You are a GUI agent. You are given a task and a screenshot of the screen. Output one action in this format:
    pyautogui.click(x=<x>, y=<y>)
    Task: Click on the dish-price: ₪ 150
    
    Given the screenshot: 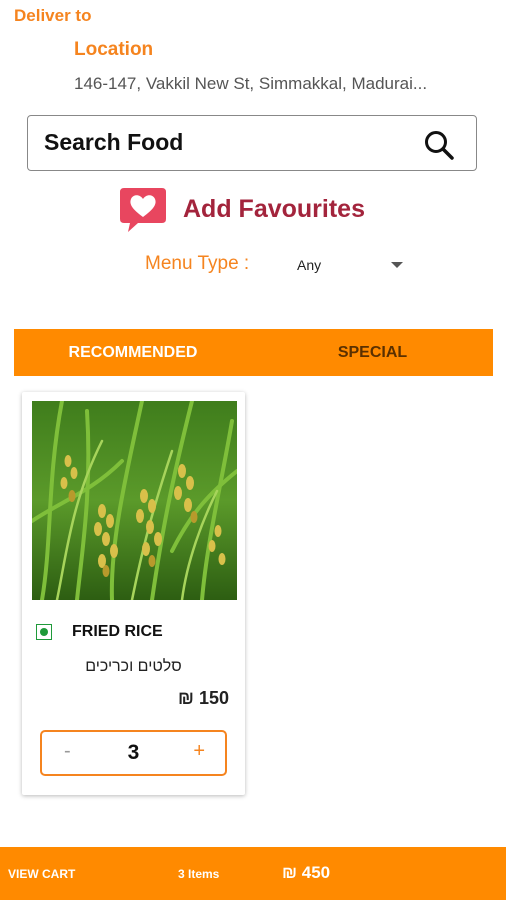 What is the action you would take?
    pyautogui.click(x=203, y=698)
    